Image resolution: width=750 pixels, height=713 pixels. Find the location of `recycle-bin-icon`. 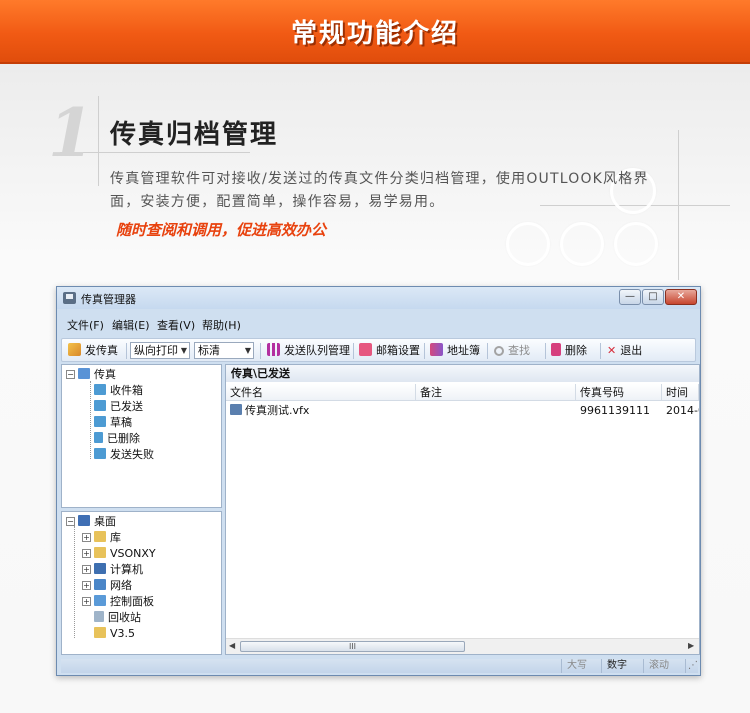

recycle-bin-icon is located at coordinates (99, 616).